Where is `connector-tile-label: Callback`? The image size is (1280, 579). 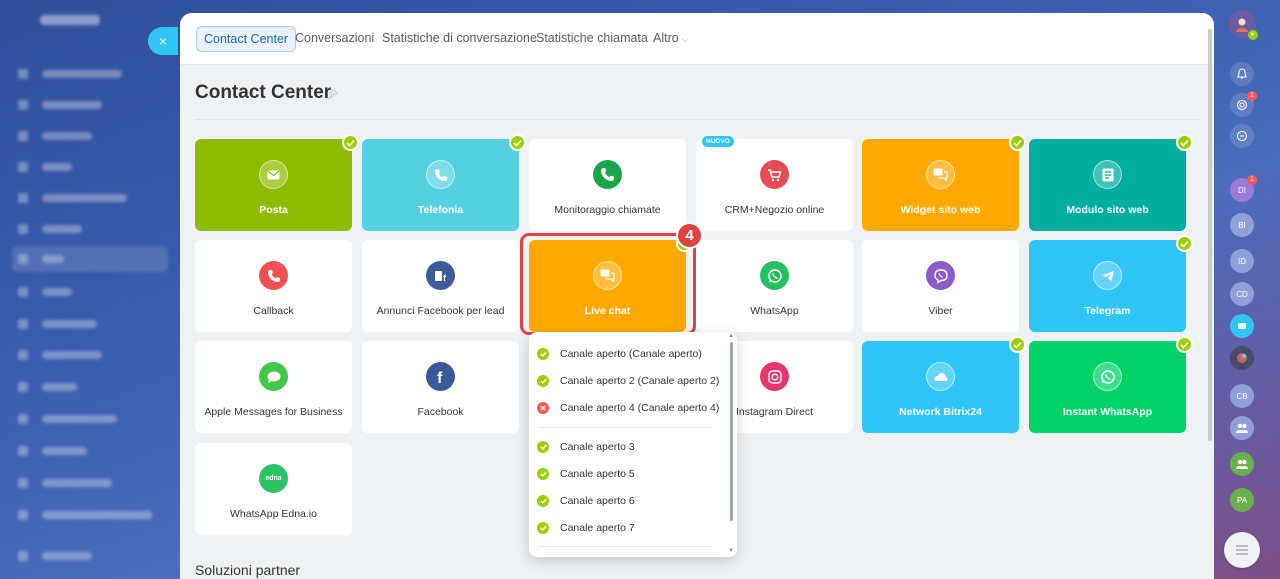
connector-tile-label: Callback is located at coordinates (273, 311).